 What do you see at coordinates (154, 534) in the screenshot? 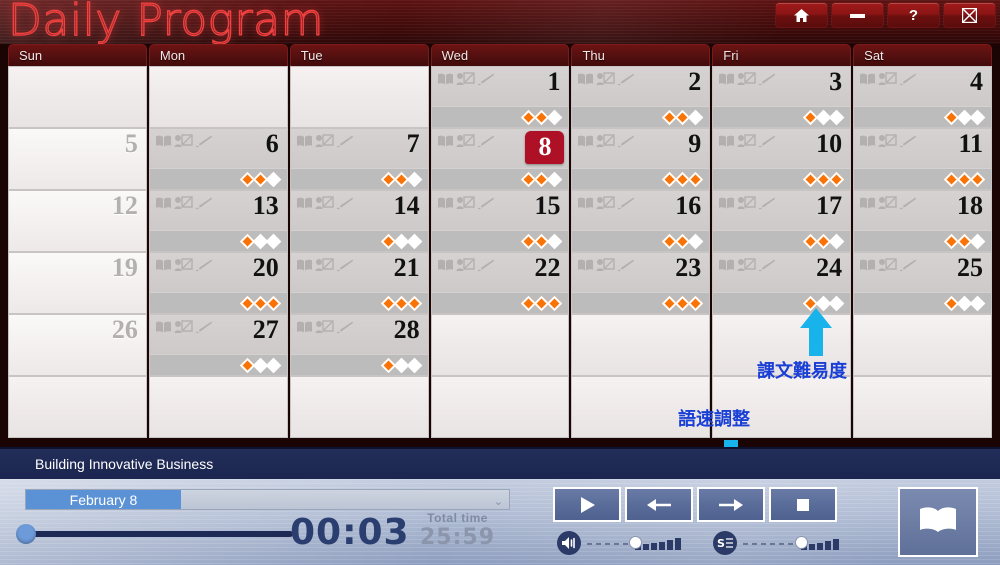
I see `seek-slider` at bounding box center [154, 534].